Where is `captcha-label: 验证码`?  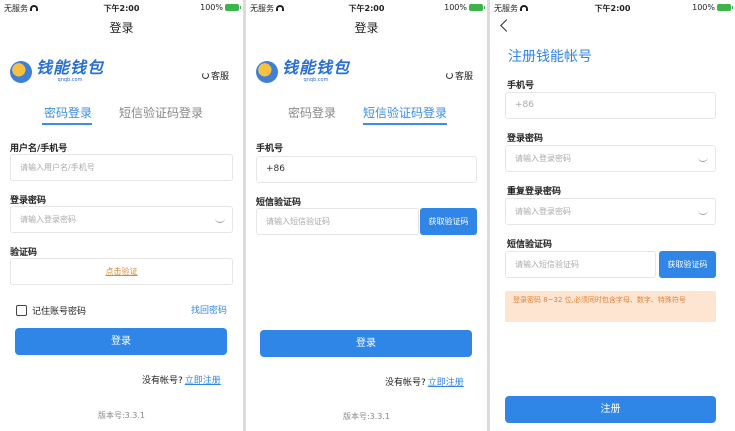
captcha-label: 验证码 is located at coordinates (24, 253).